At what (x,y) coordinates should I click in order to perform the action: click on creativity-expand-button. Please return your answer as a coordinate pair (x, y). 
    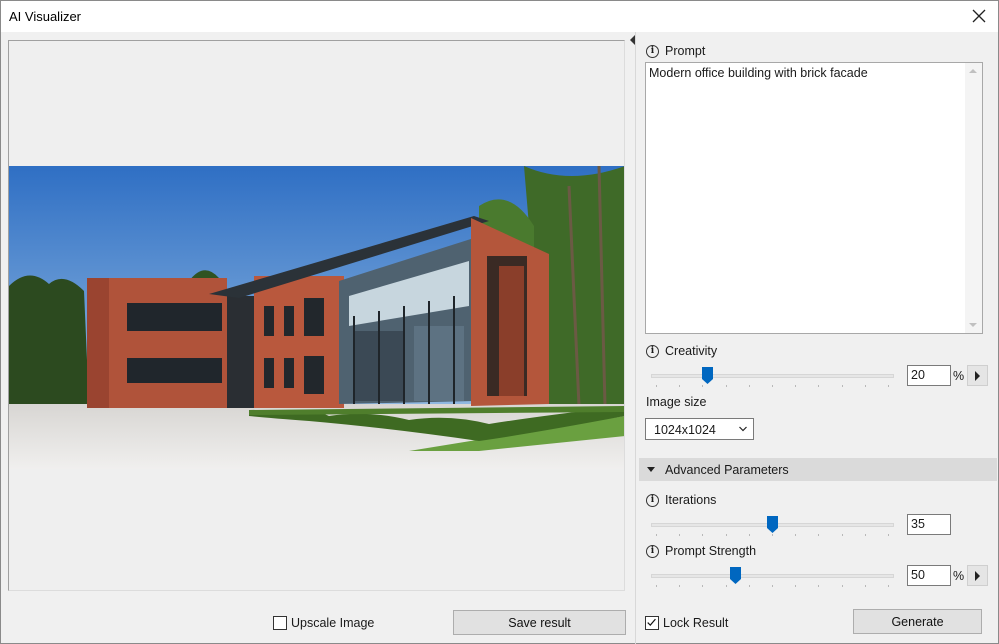
    Looking at the image, I should click on (977, 375).